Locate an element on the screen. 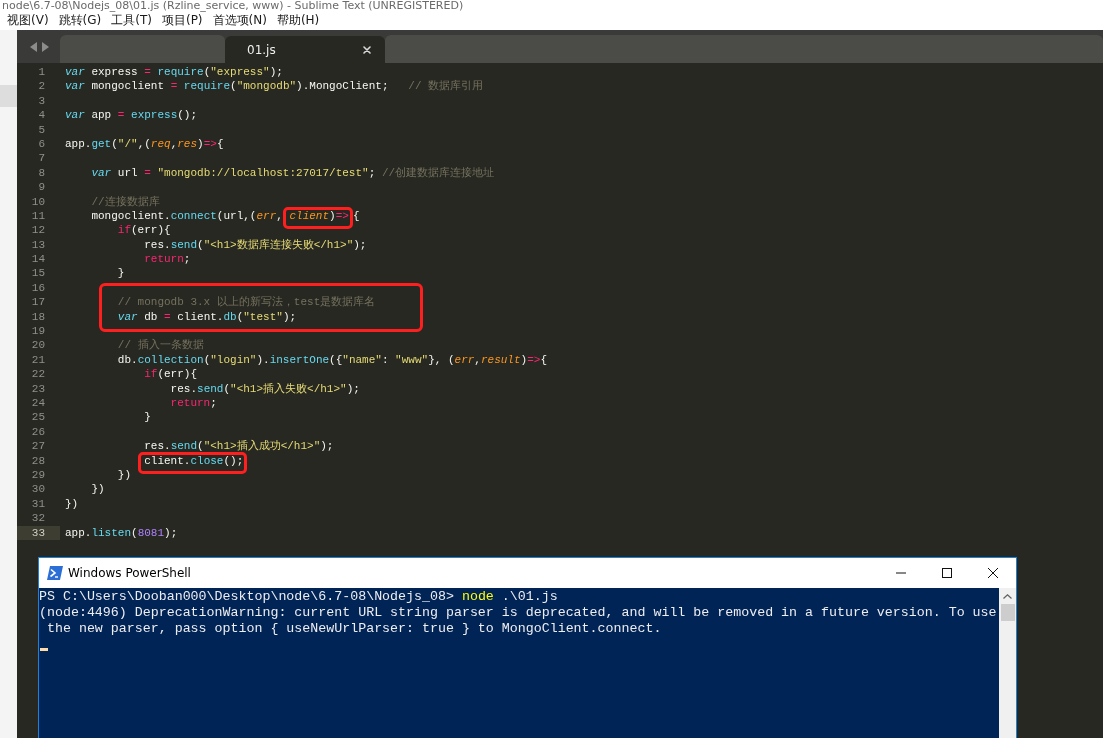 This screenshot has width=1103, height=738. line-number: 32 is located at coordinates (38, 518).